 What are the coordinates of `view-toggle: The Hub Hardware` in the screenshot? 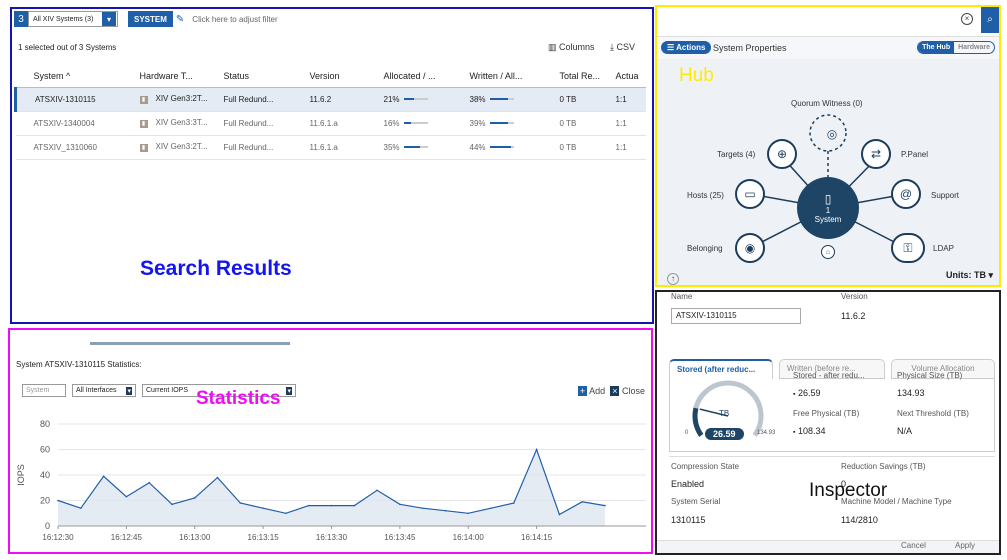 It's located at (956, 47).